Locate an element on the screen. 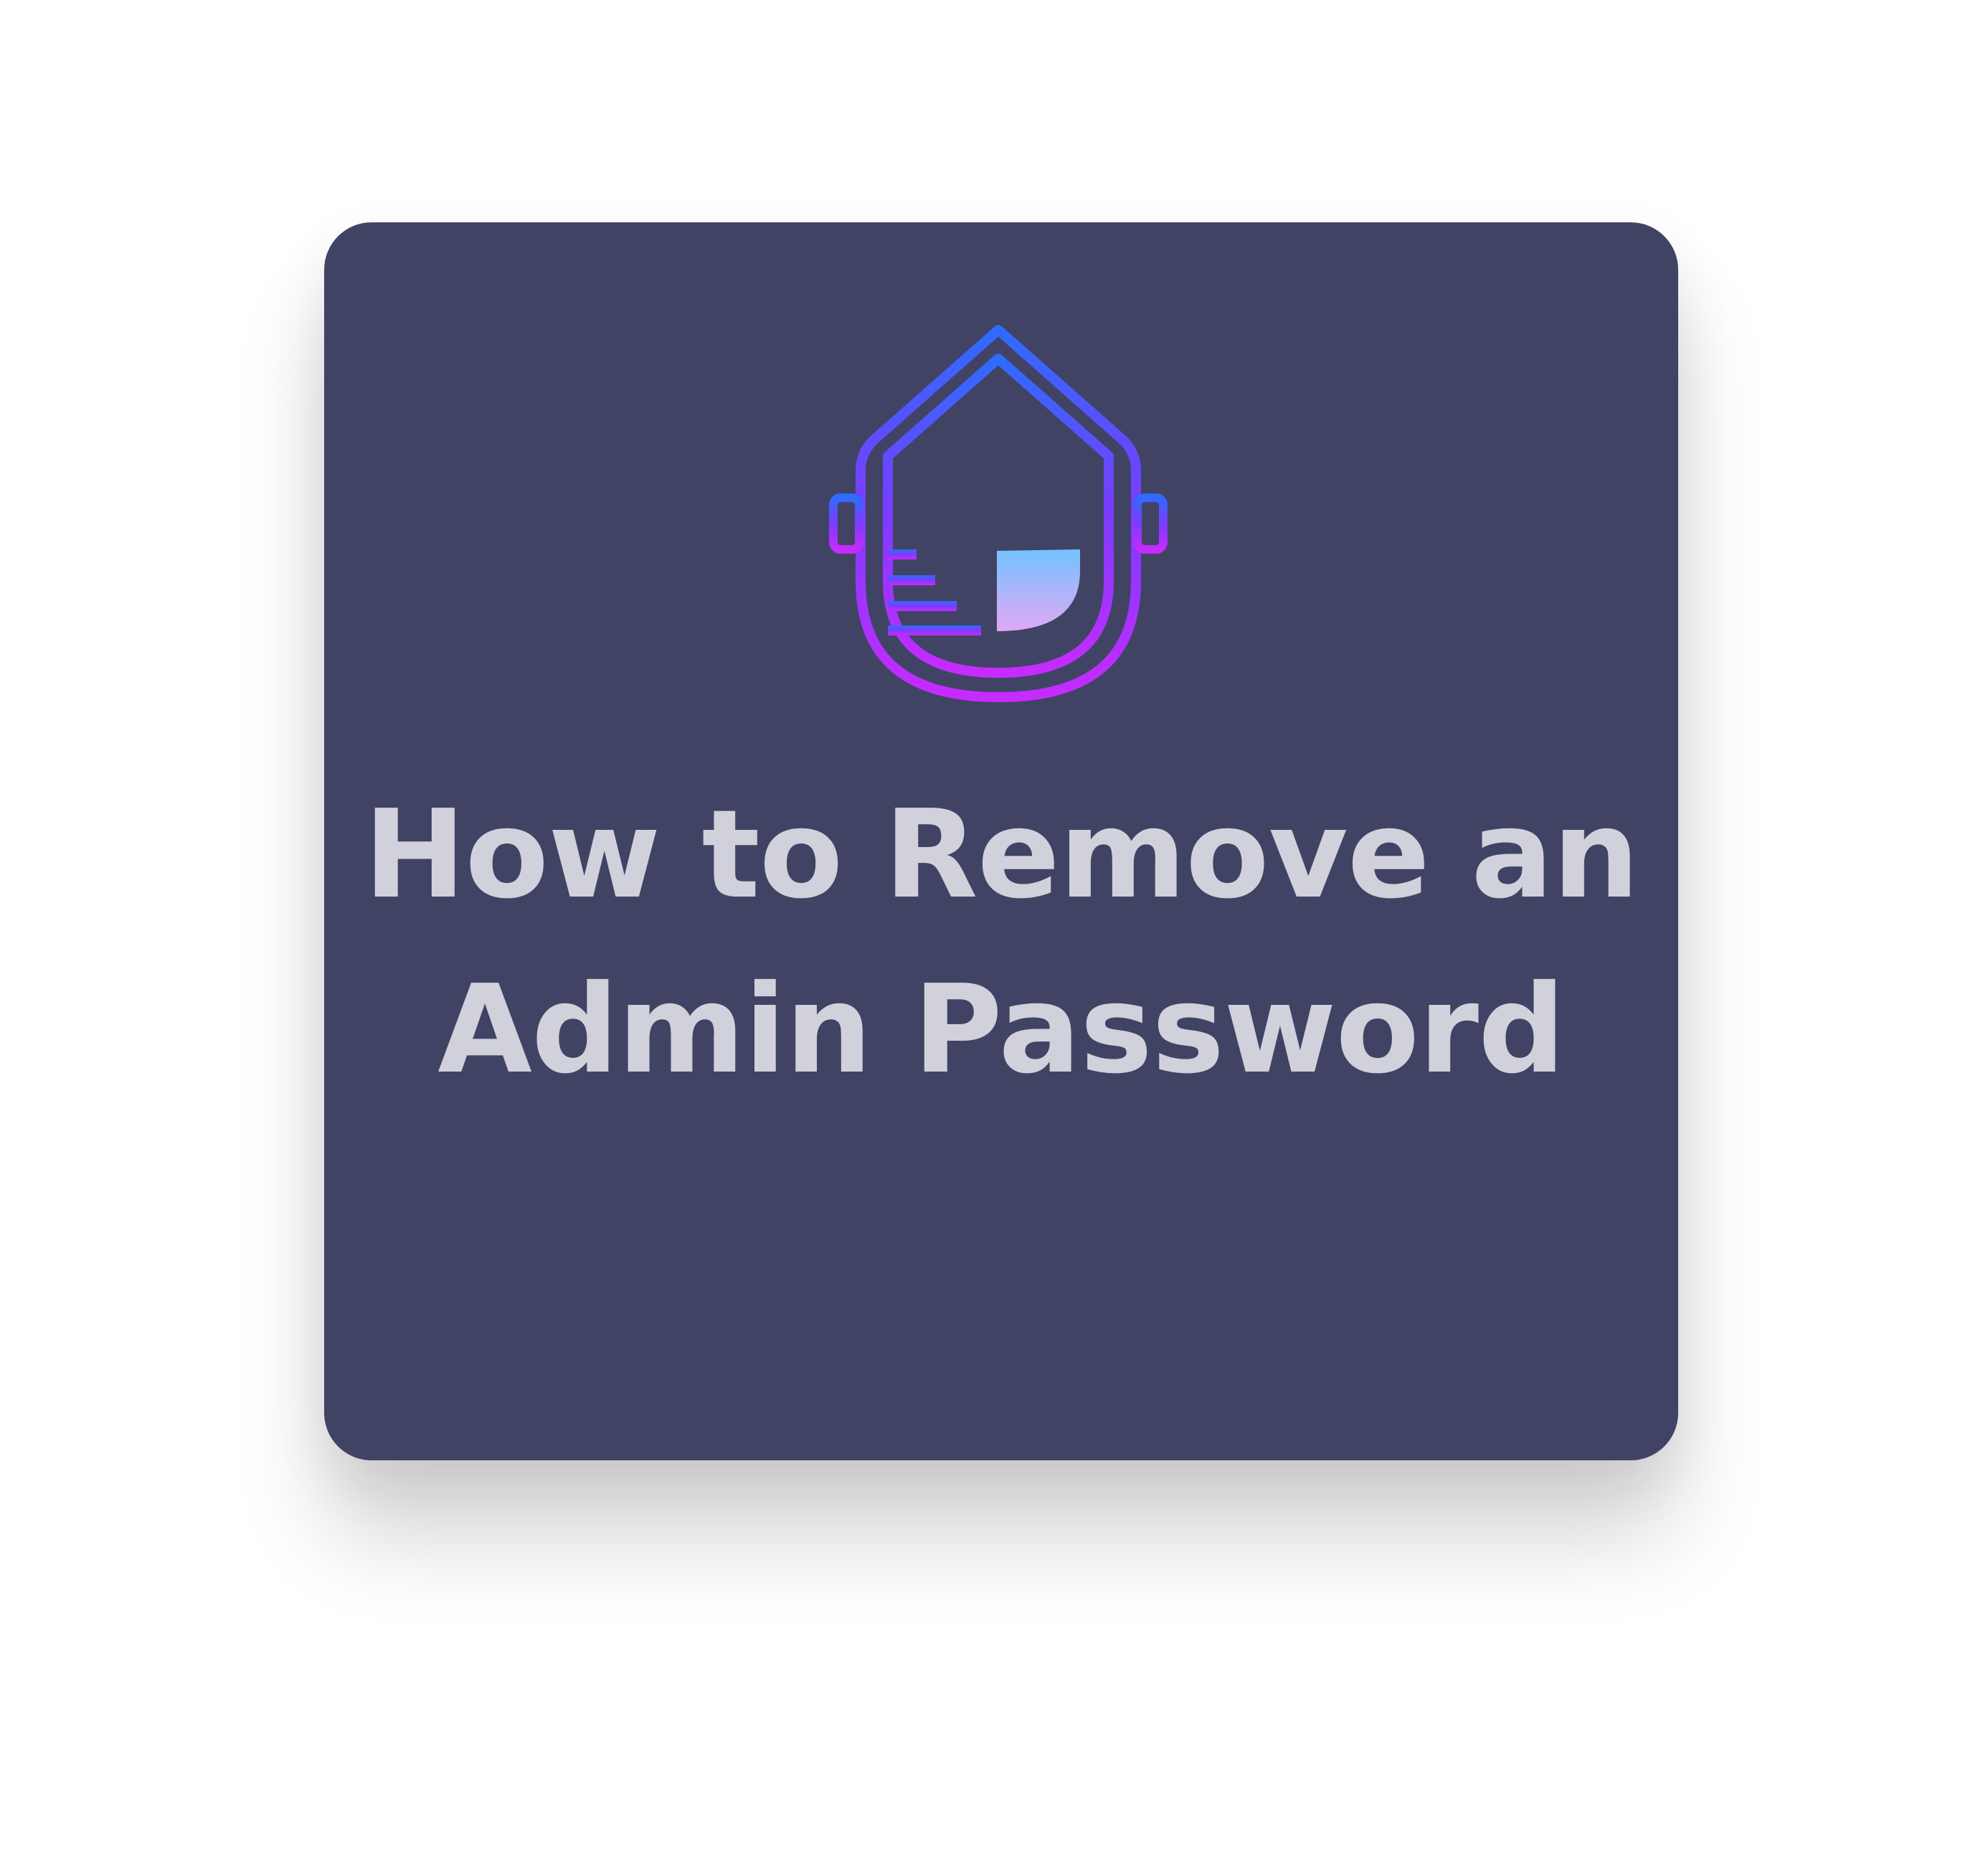  article-title-line-1: How to Remove an is located at coordinates (1001, 855).